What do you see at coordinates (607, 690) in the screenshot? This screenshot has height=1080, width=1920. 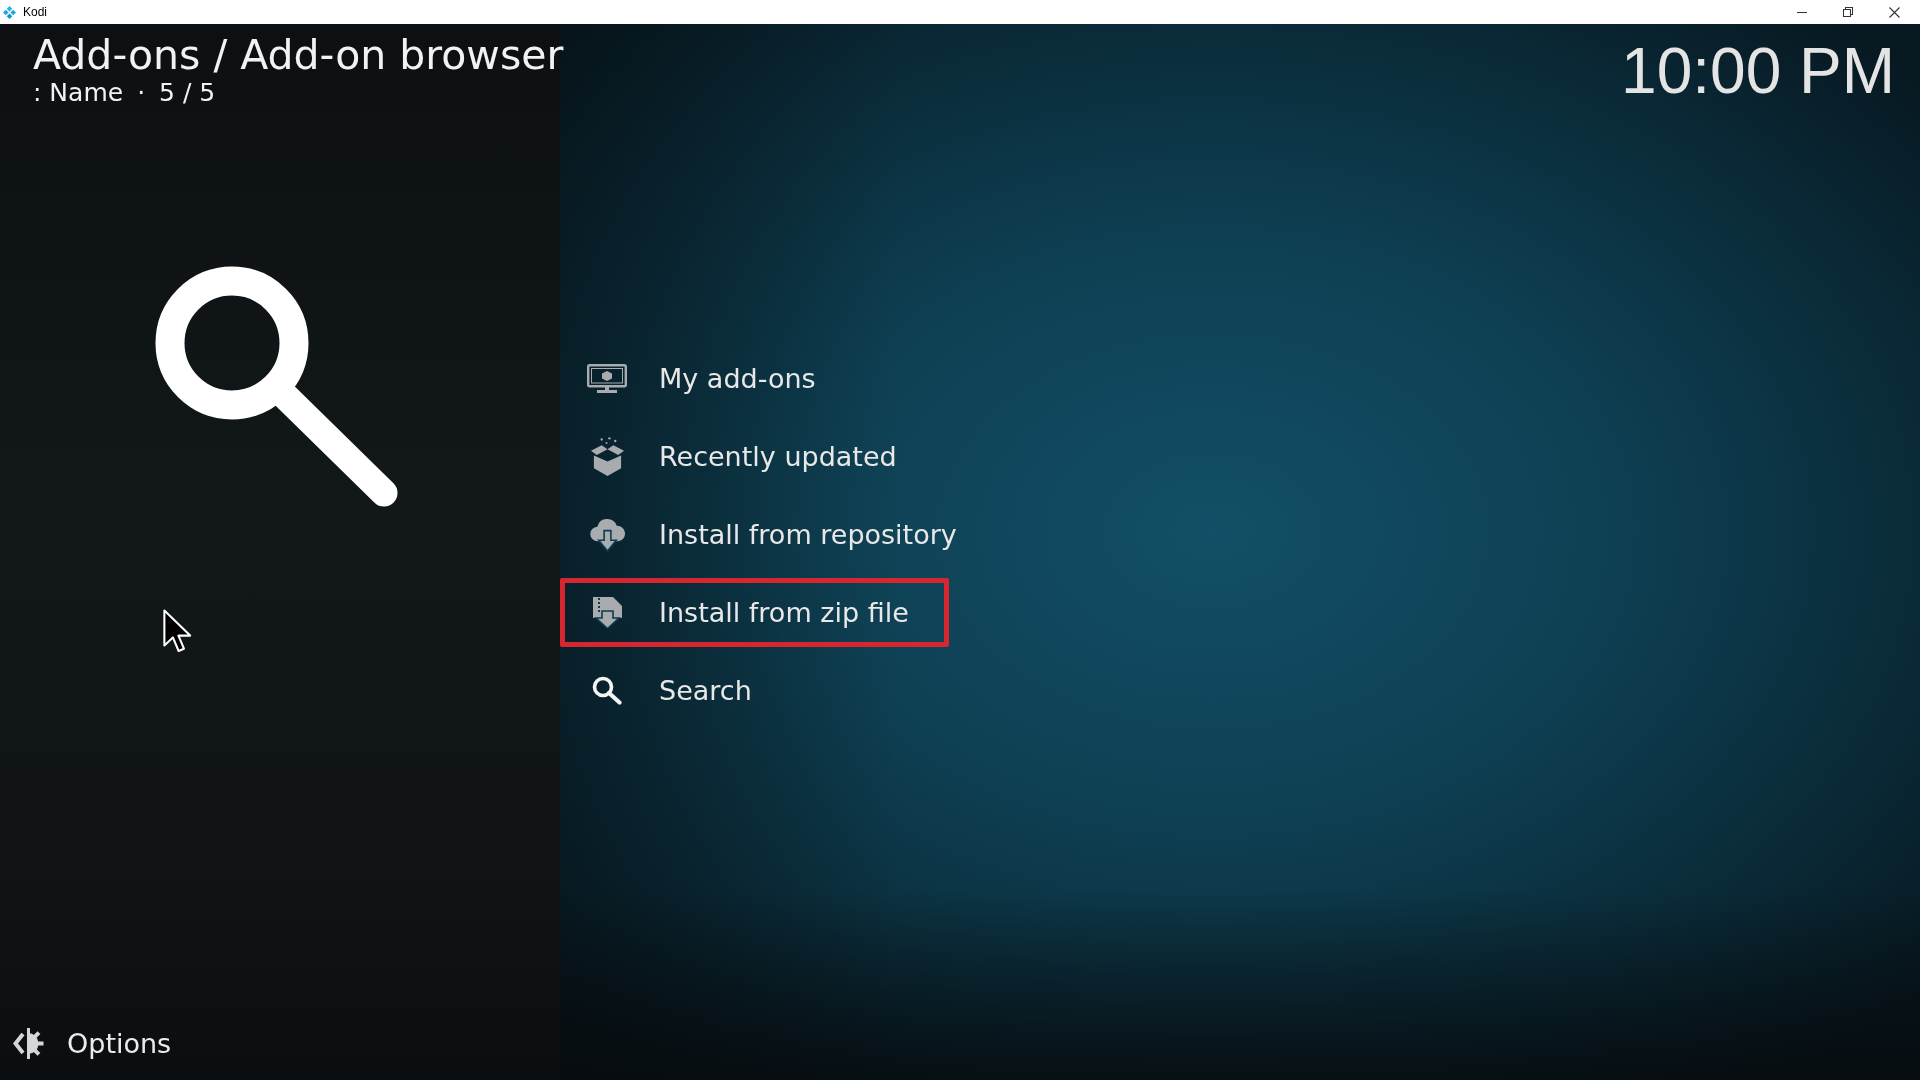 I see `search-icon` at bounding box center [607, 690].